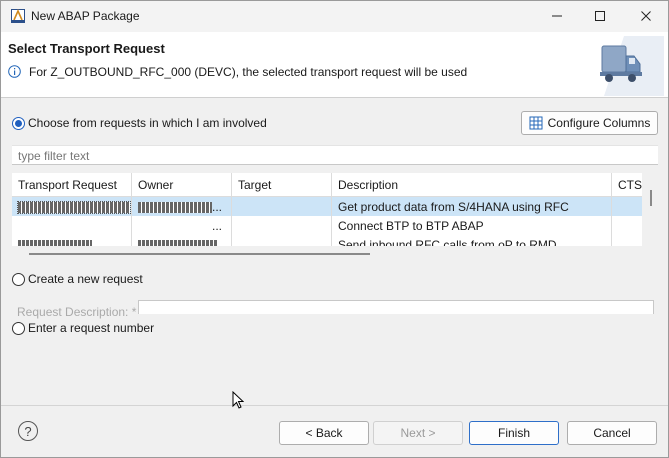 Image resolution: width=669 pixels, height=458 pixels. I want to click on table-row: ... Connect BTP to BTP ABAP, so click(327, 225).